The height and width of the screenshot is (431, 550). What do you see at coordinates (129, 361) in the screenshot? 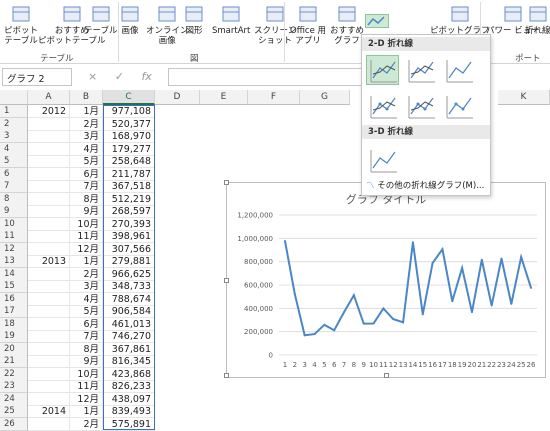
I see `cell-c: 816,345` at bounding box center [129, 361].